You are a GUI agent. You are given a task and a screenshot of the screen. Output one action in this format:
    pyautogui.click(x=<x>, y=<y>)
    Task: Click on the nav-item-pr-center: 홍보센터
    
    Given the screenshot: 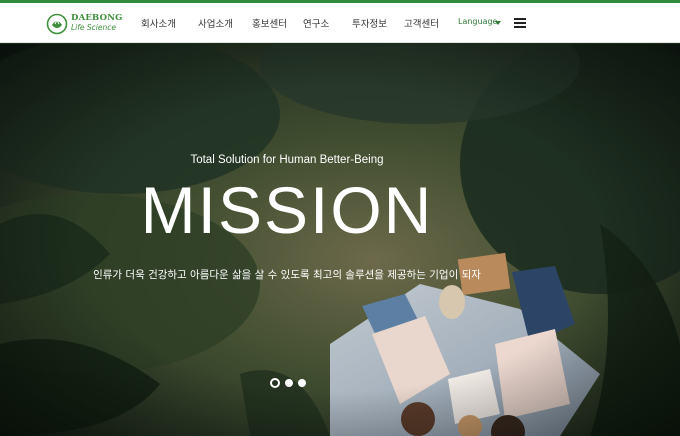 What is the action you would take?
    pyautogui.click(x=269, y=23)
    